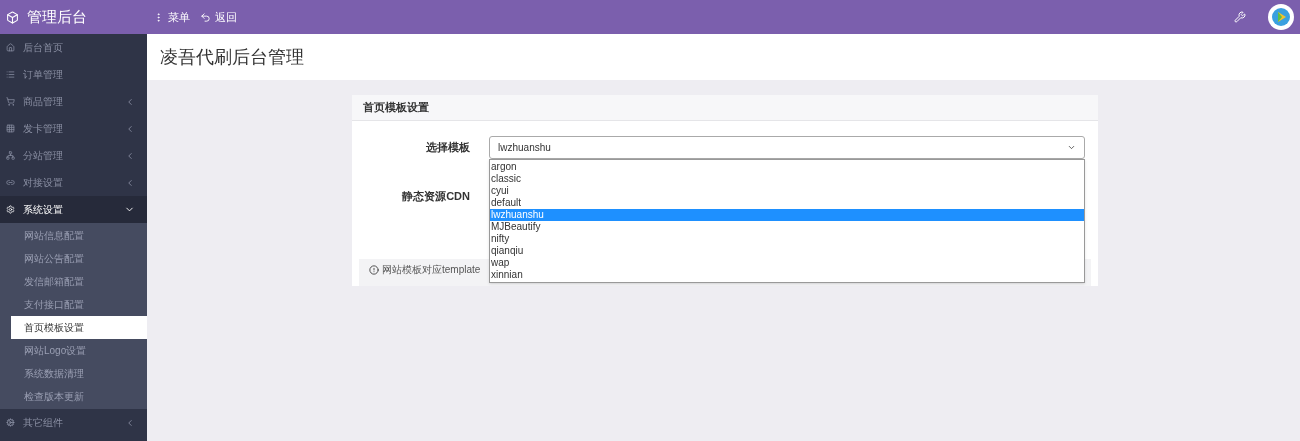 Image resolution: width=1300 pixels, height=441 pixels. I want to click on grid-icon, so click(10, 128).